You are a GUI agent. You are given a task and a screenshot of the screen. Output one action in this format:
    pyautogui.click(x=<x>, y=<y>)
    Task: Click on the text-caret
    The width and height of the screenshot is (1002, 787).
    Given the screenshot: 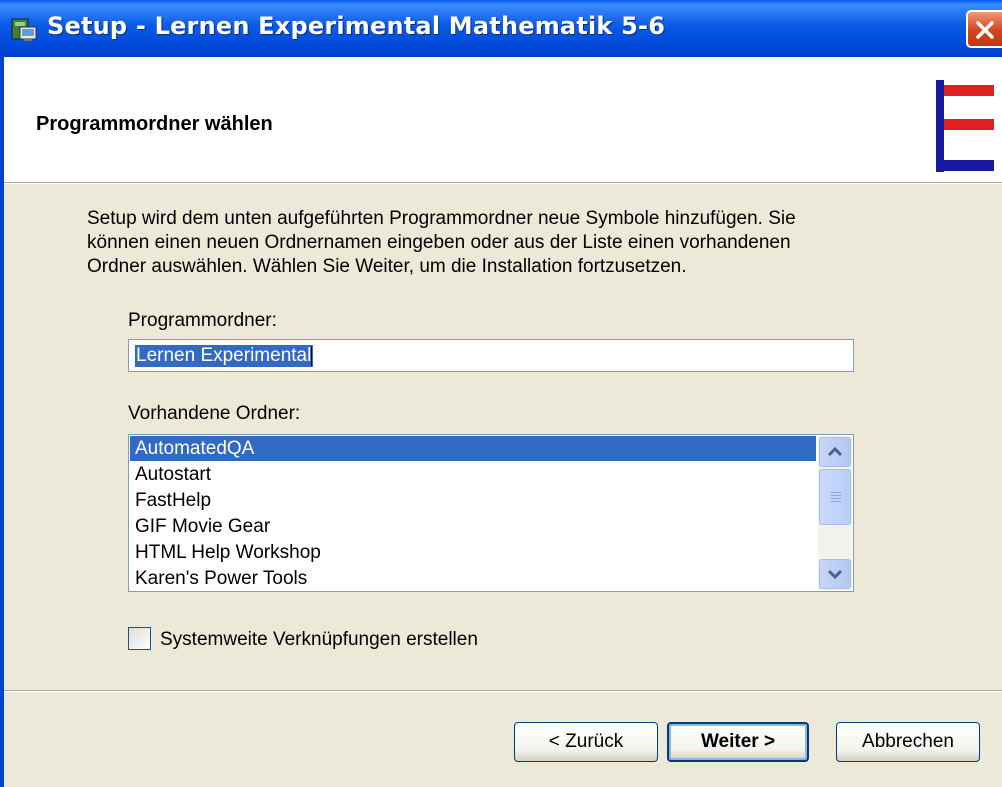 What is the action you would take?
    pyautogui.click(x=312, y=355)
    